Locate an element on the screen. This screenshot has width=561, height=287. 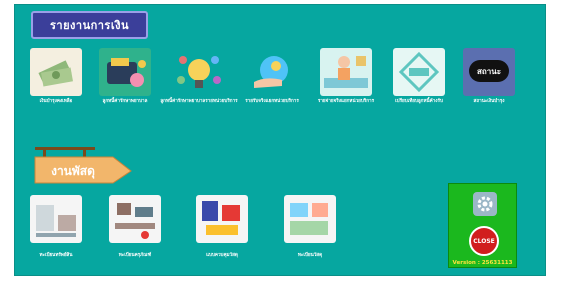
wallet-icon is located at coordinates (126, 72).